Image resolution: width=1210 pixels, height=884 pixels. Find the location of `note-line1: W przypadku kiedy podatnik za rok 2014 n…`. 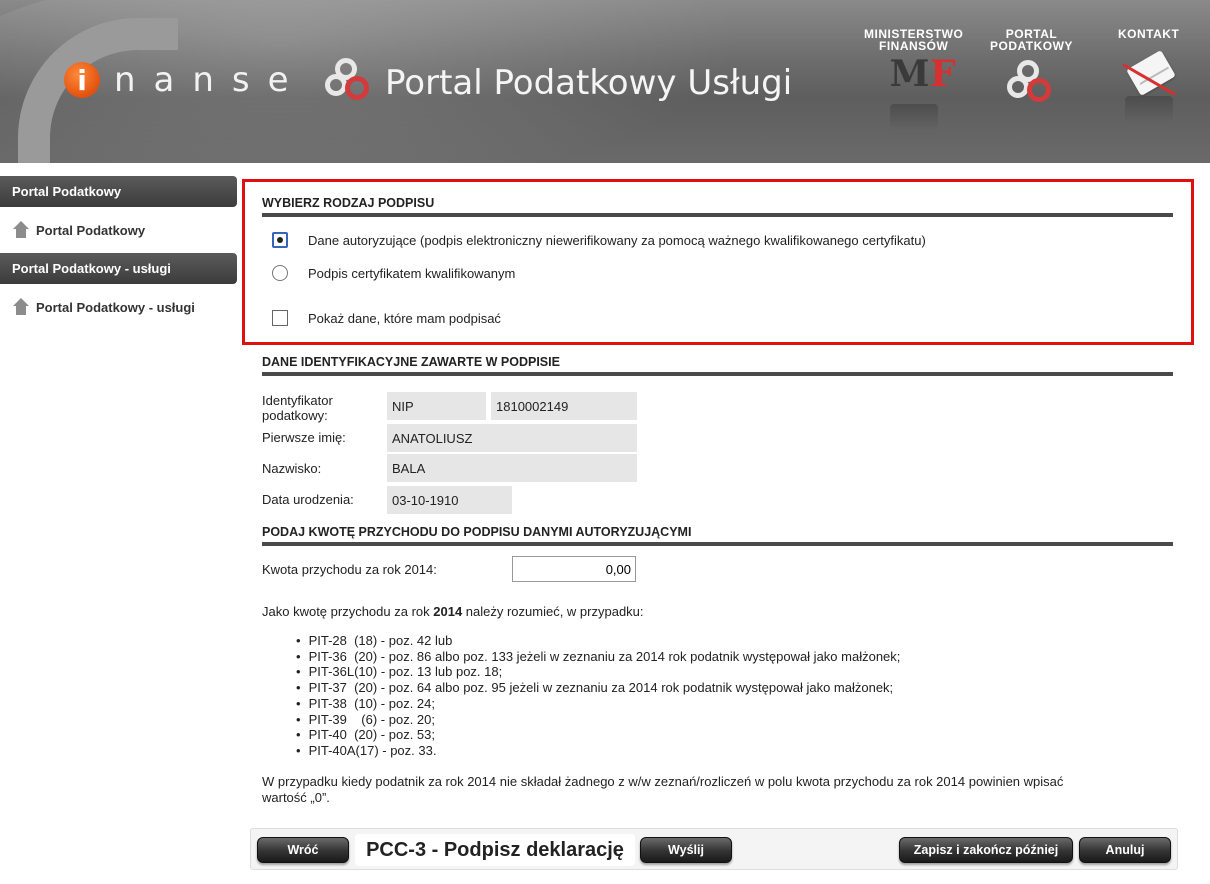

note-line1: W przypadku kiedy podatnik za rok 2014 n… is located at coordinates (663, 781).